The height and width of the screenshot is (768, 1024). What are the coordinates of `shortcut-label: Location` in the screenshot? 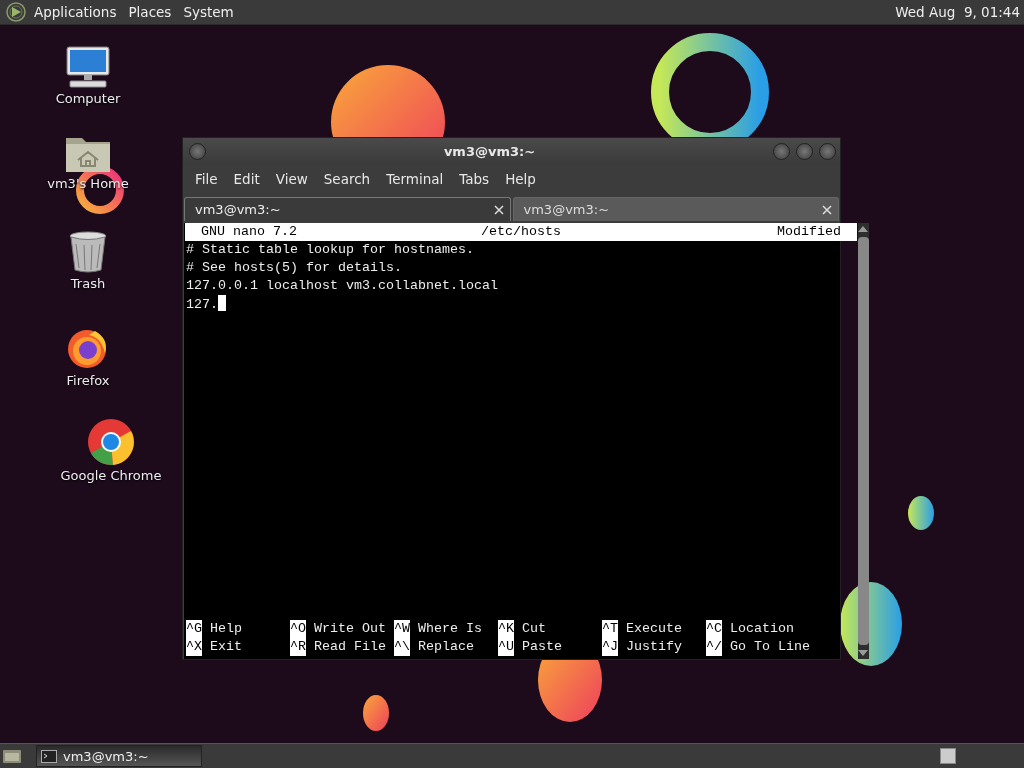 It's located at (762, 629).